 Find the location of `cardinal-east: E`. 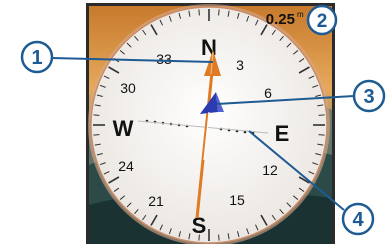

cardinal-east: E is located at coordinates (282, 133).